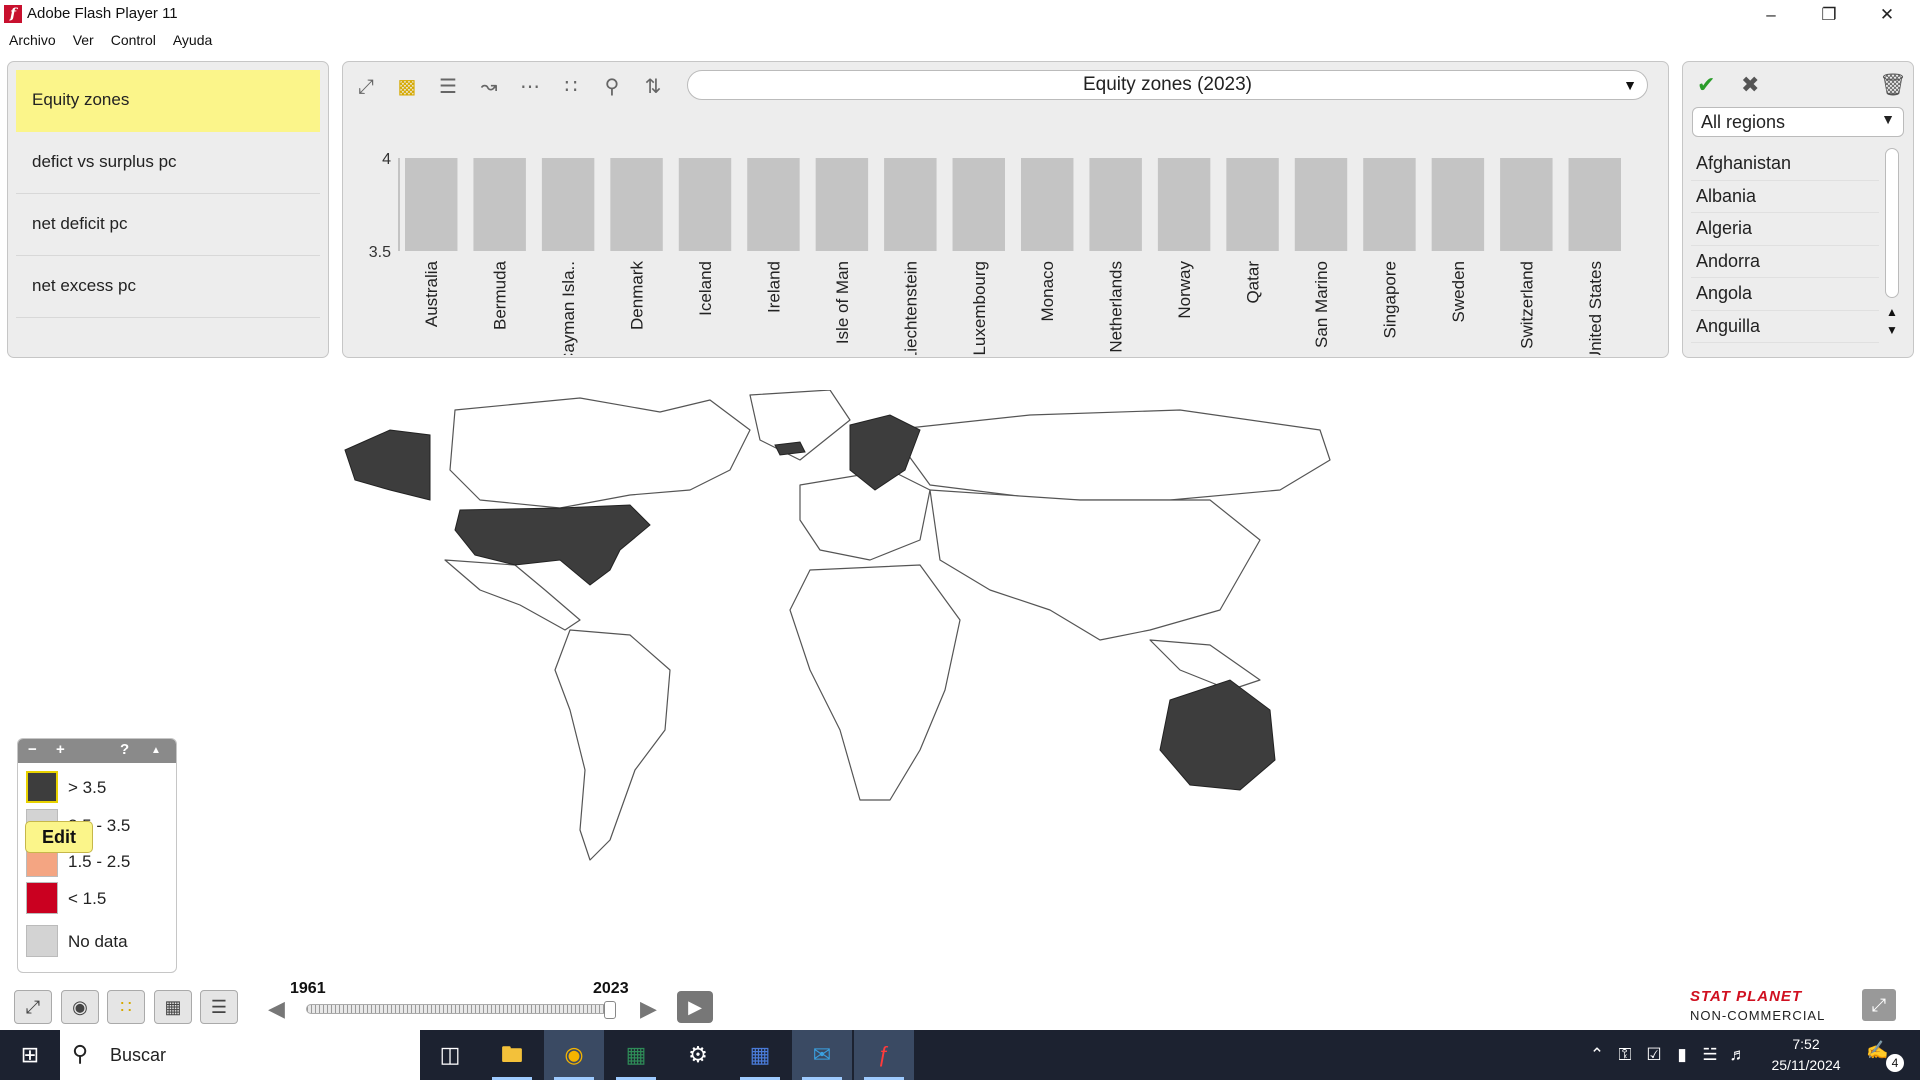  What do you see at coordinates (32, 749) in the screenshot?
I see `legend-minus-button: −` at bounding box center [32, 749].